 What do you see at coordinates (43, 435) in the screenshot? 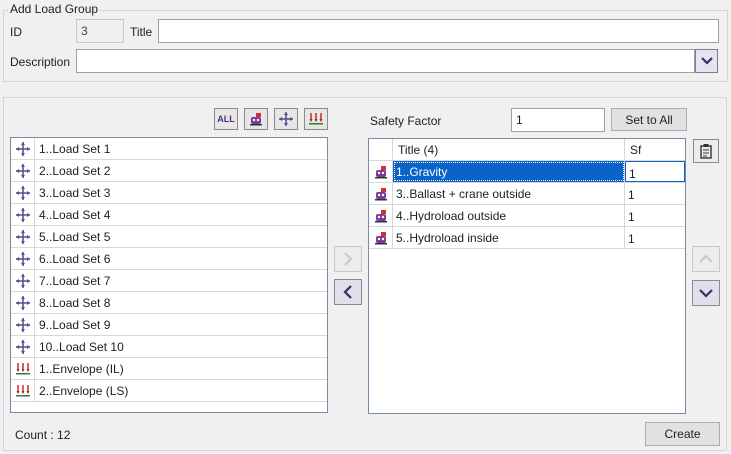
I see `count-label: Count : 12` at bounding box center [43, 435].